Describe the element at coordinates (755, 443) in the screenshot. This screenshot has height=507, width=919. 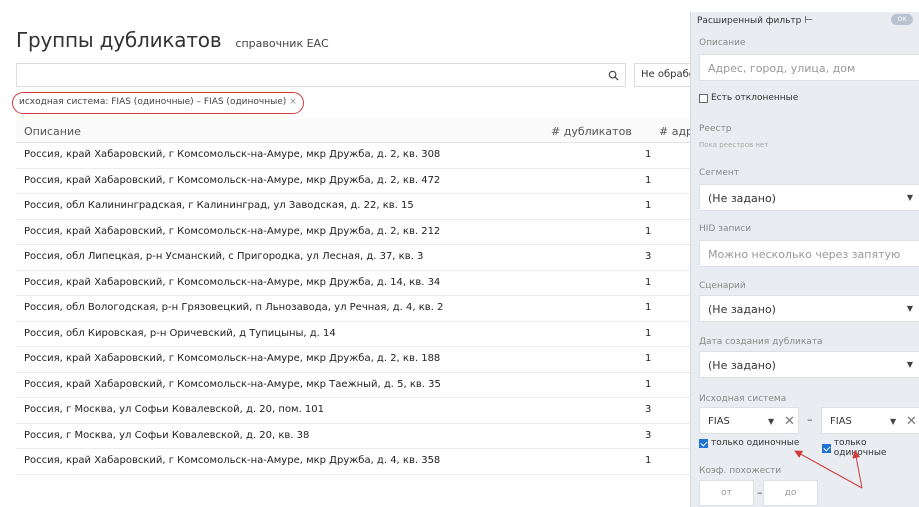
I see `only-single-from-label: только одиночные` at that location.